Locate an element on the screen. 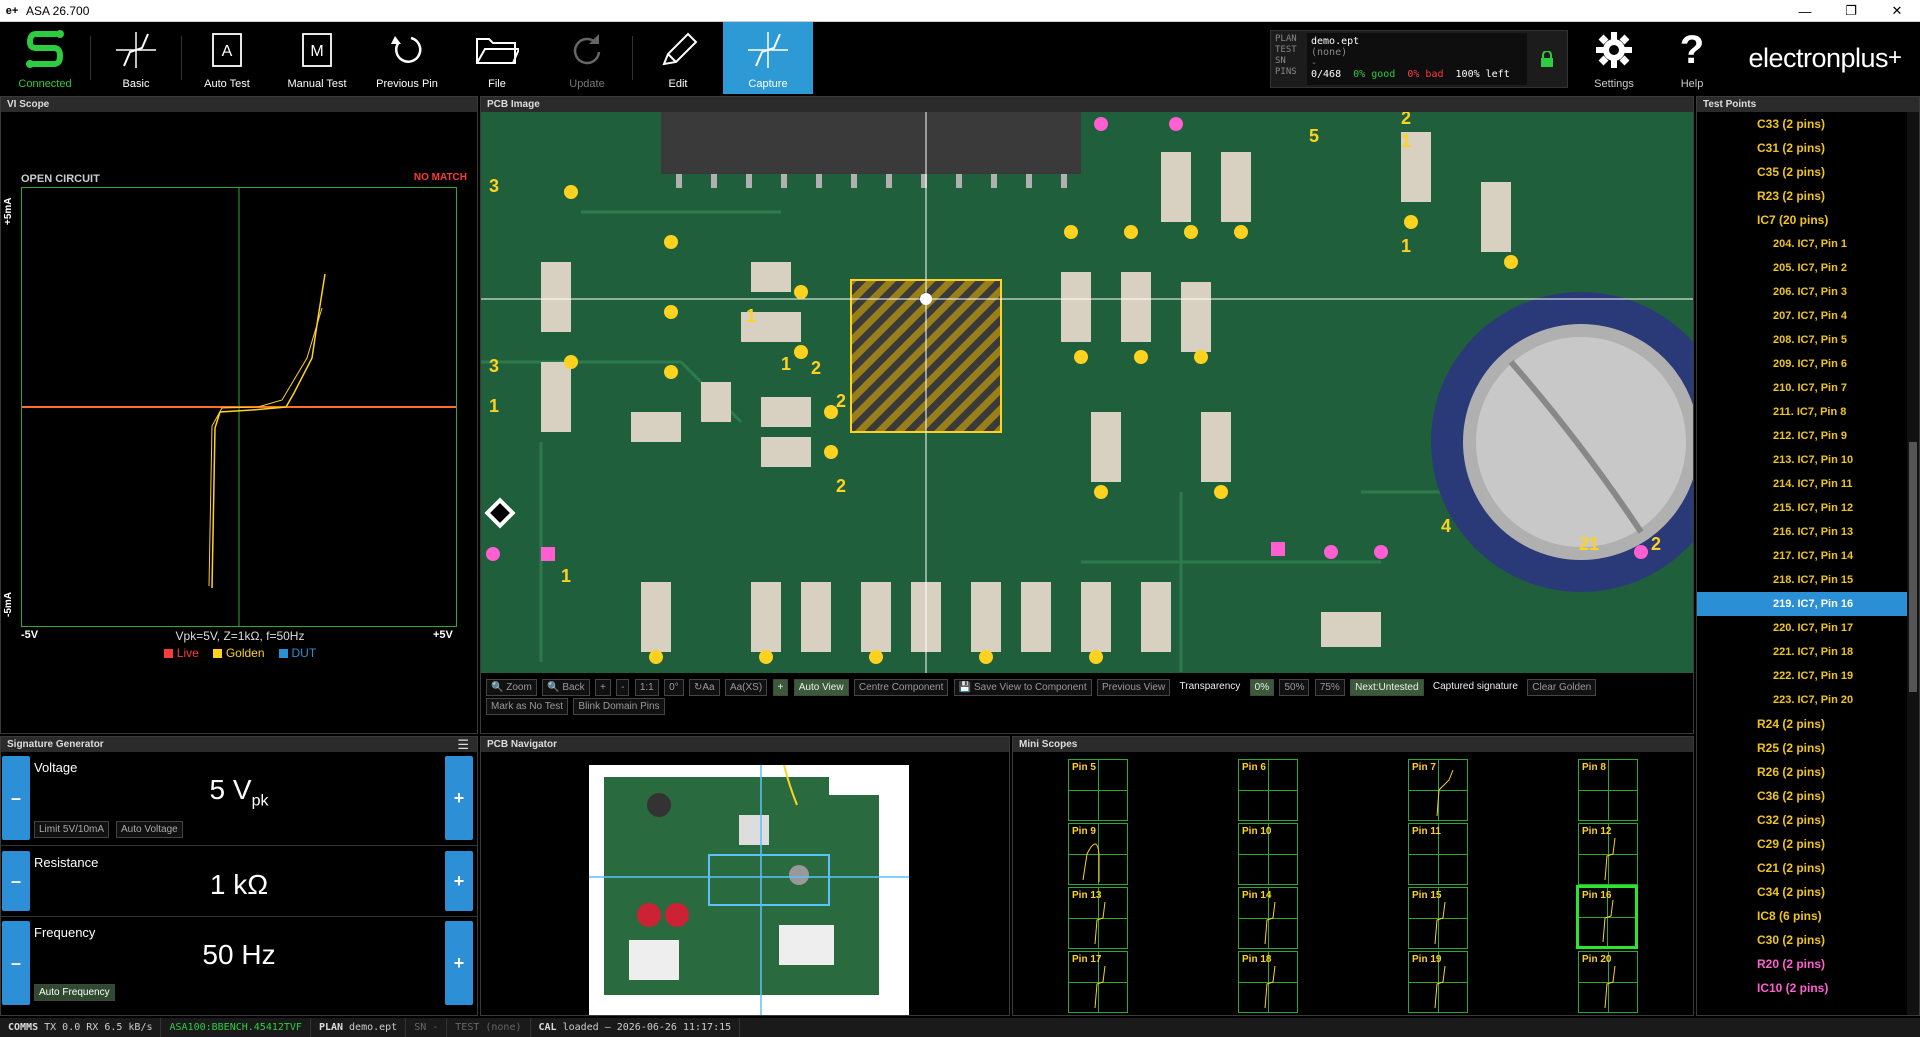 This screenshot has width=1920, height=1037. edit-button: Edit is located at coordinates (678, 58).